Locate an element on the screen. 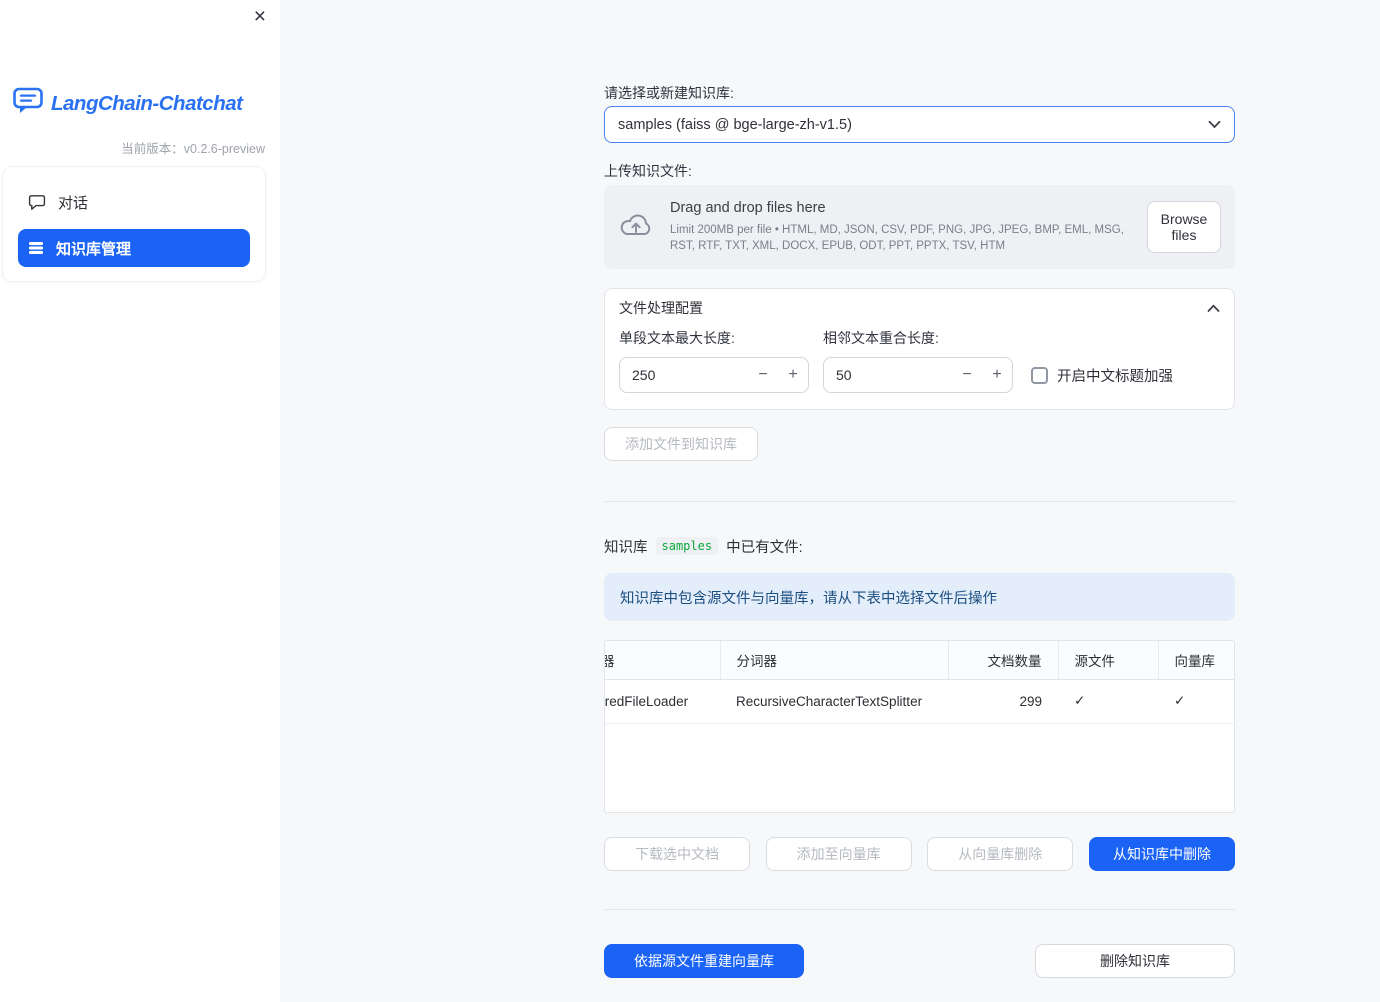 This screenshot has width=1380, height=1002. expander-header: 文件处理配置 is located at coordinates (919, 307).